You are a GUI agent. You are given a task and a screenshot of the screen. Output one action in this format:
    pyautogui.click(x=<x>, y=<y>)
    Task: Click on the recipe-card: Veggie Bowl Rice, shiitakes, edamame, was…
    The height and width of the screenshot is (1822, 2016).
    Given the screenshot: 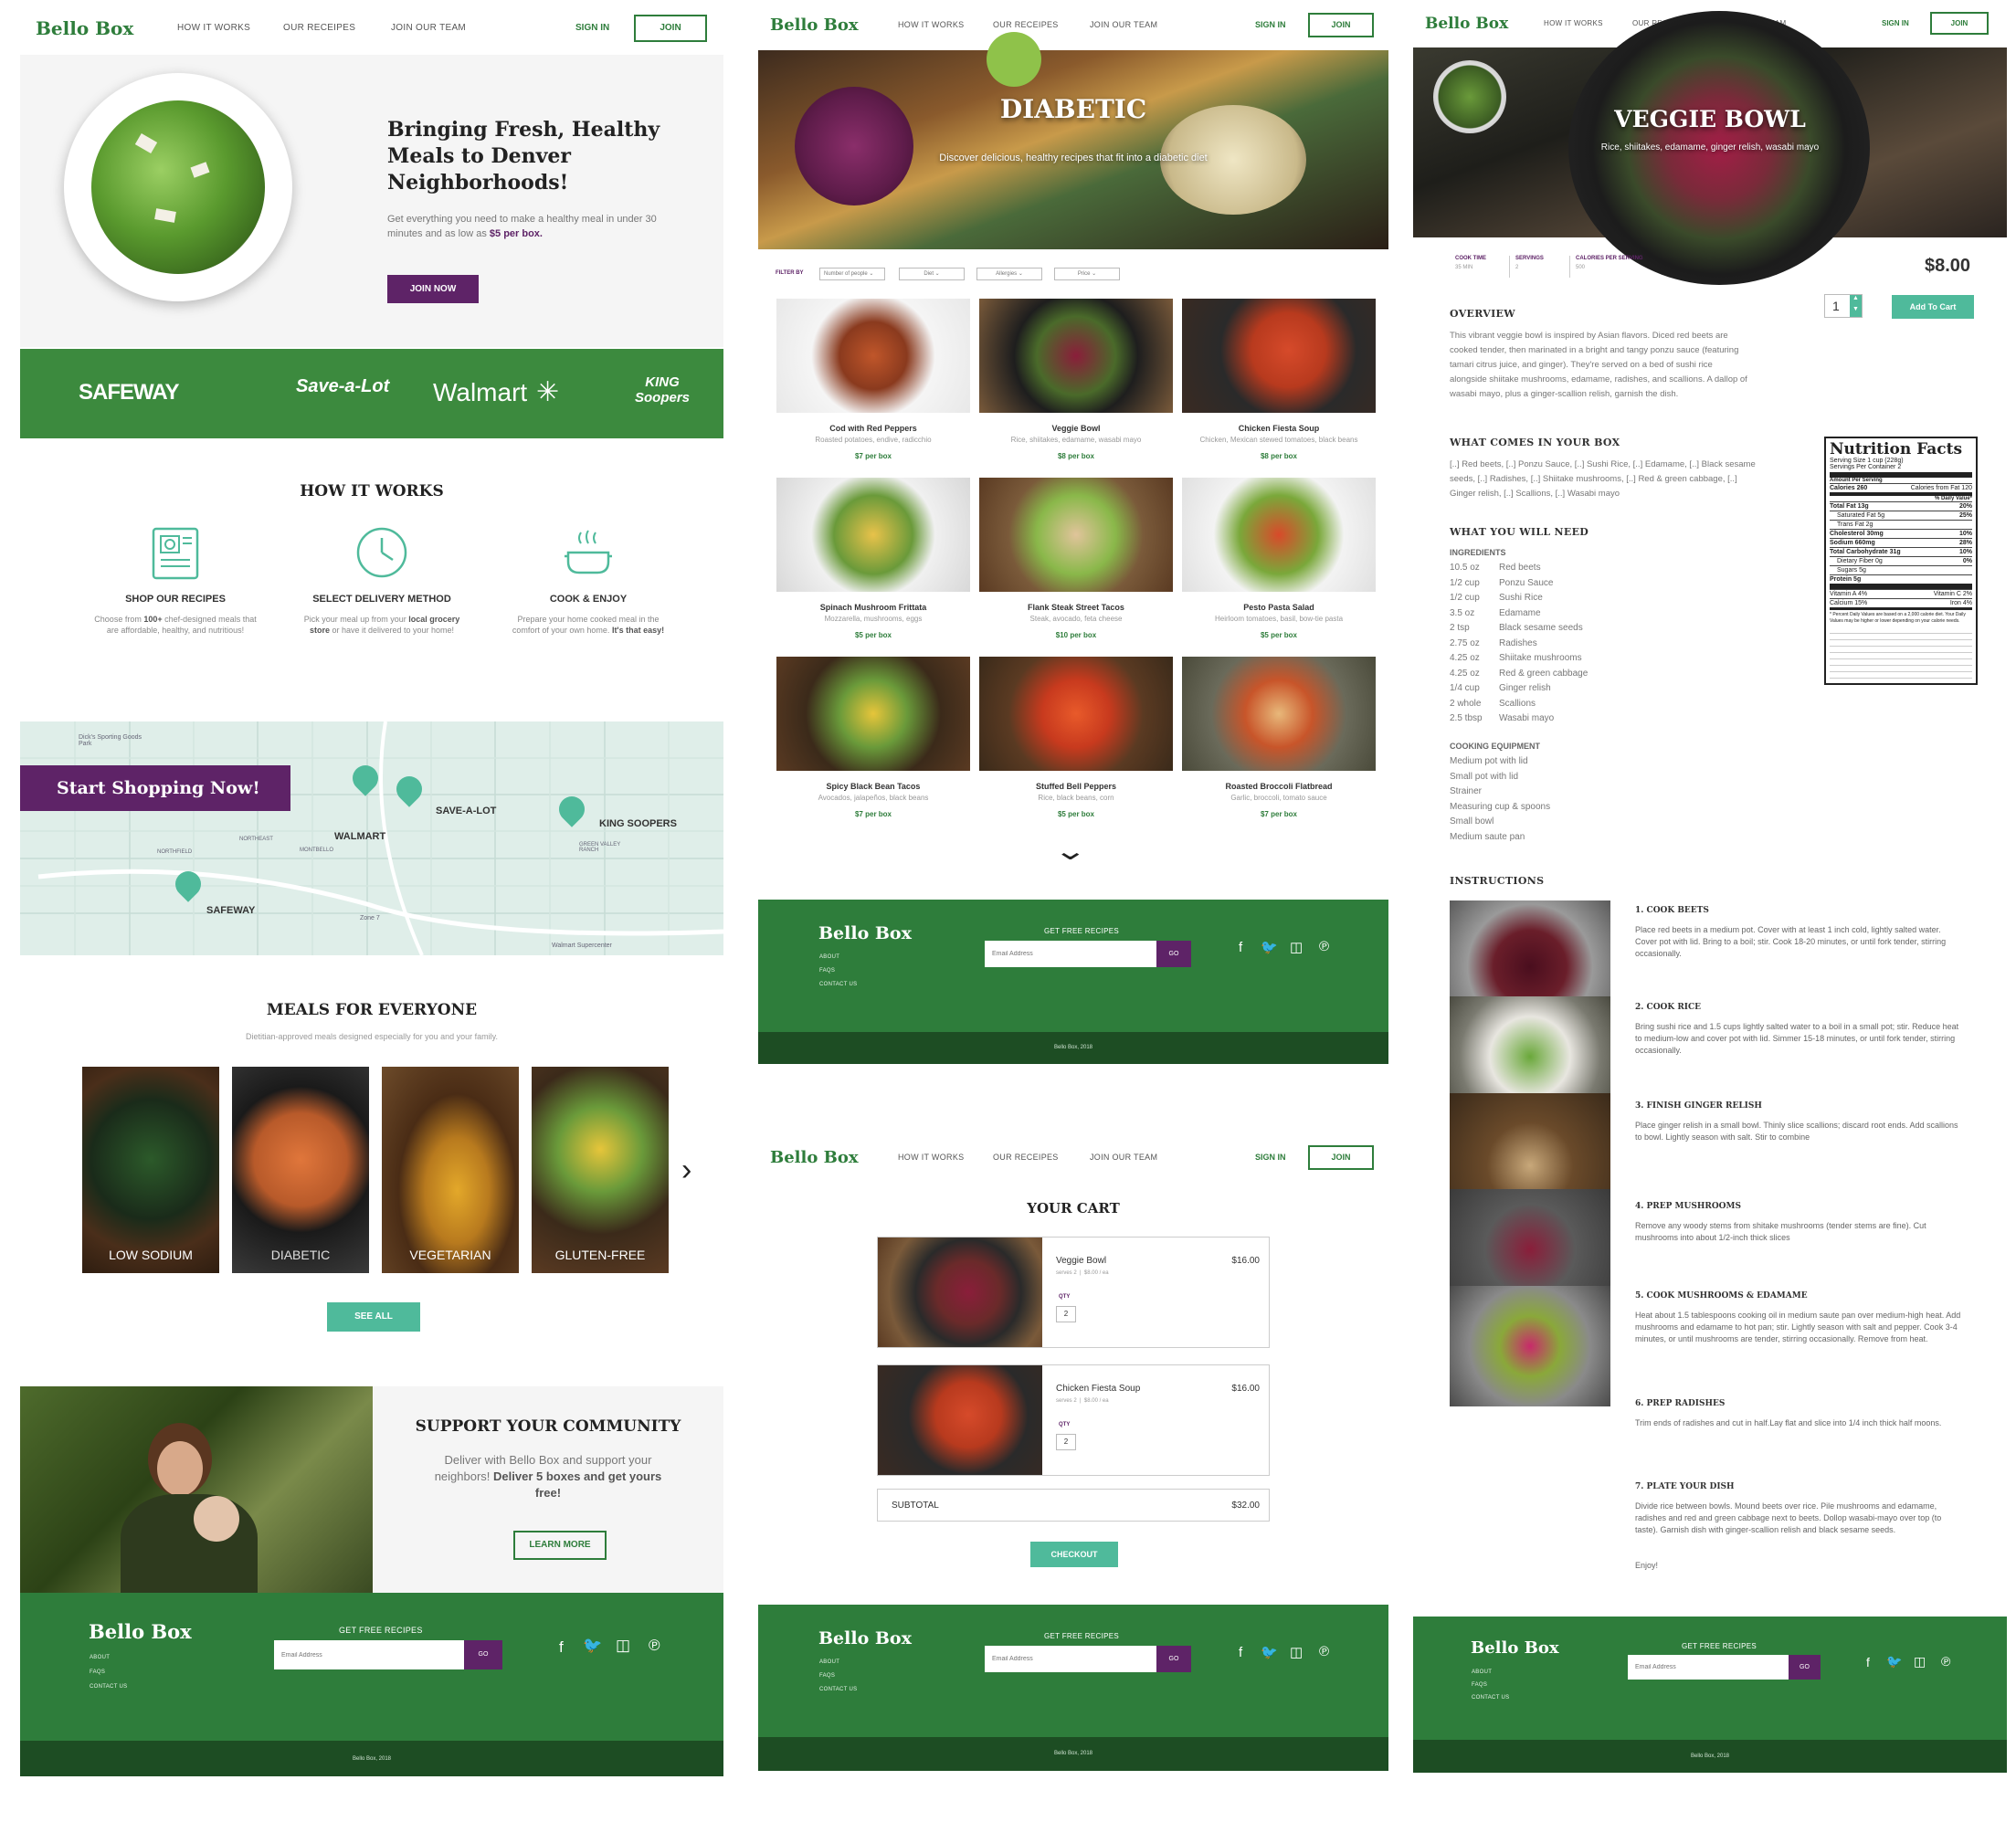 What is the action you would take?
    pyautogui.click(x=1076, y=379)
    